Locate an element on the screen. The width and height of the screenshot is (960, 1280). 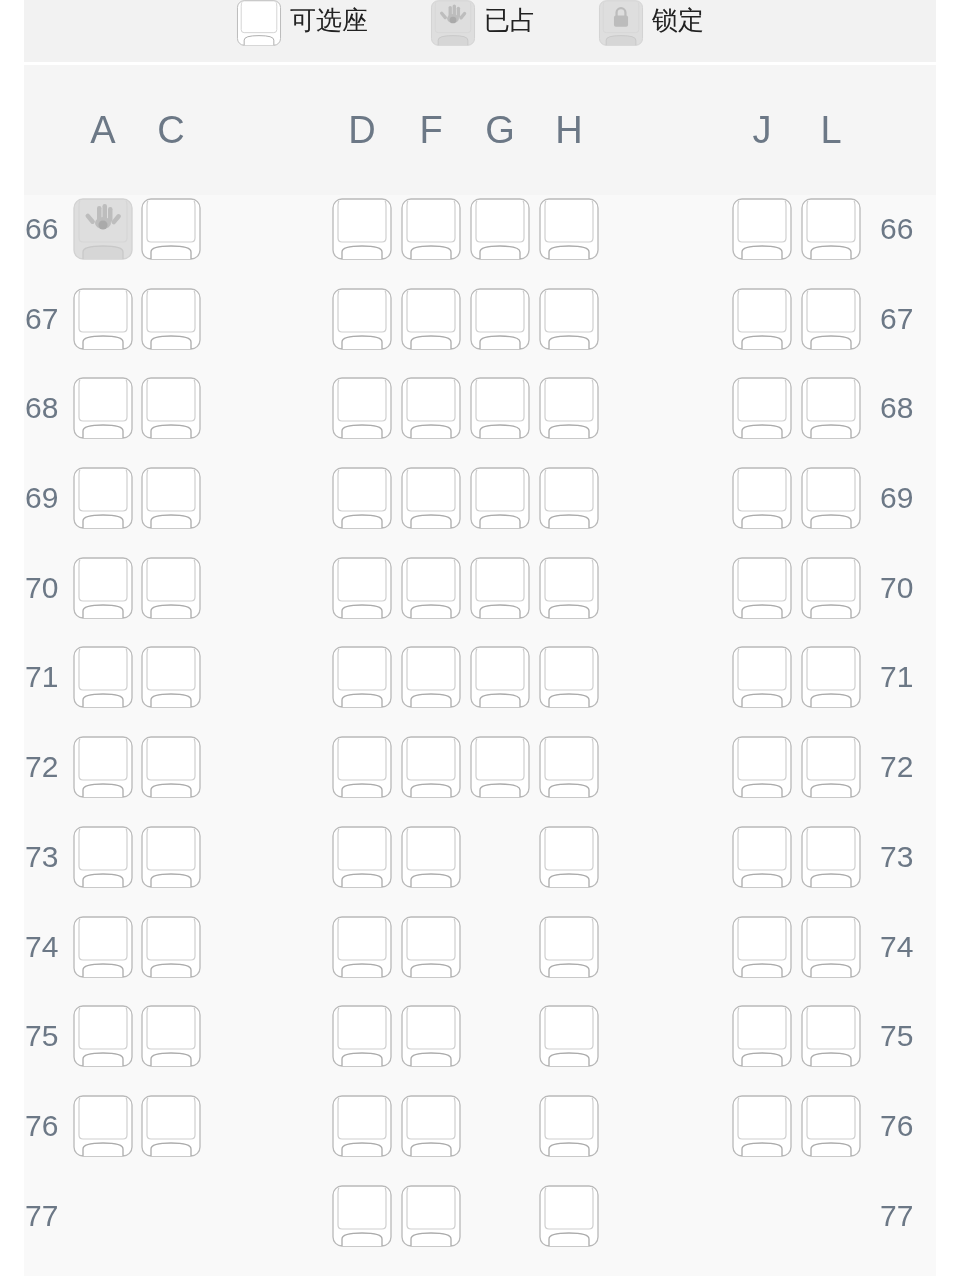
legend-label: 可选座 is located at coordinates (329, 20).